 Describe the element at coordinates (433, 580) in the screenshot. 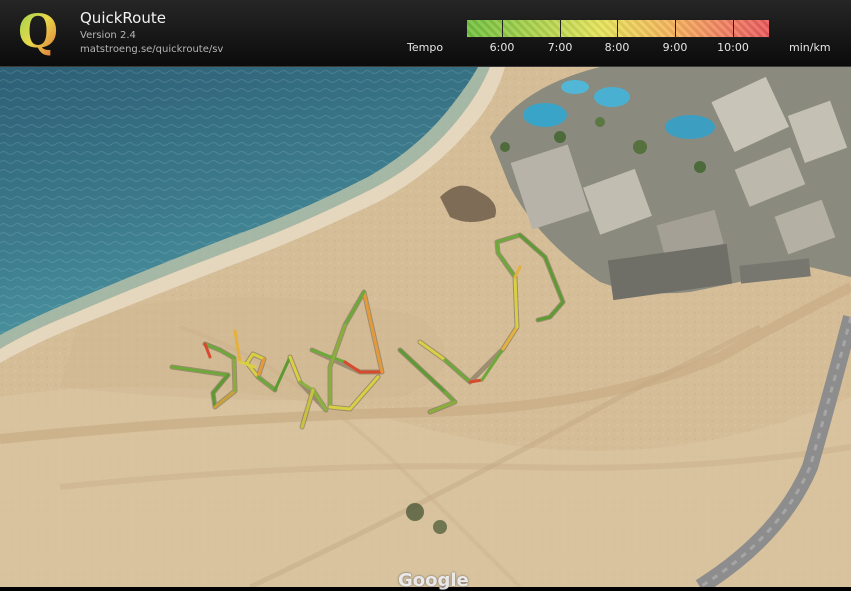

I see `google-watermark: Google` at that location.